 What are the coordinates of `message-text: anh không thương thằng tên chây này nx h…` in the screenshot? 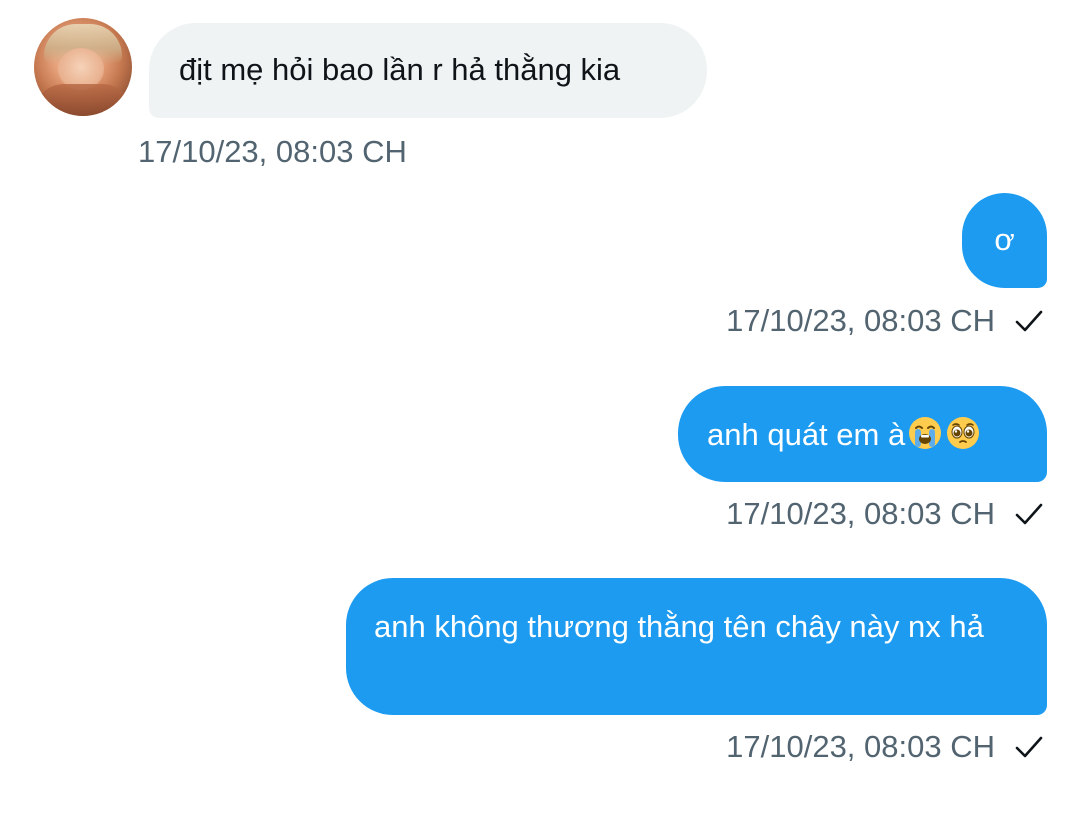 It's located at (679, 626).